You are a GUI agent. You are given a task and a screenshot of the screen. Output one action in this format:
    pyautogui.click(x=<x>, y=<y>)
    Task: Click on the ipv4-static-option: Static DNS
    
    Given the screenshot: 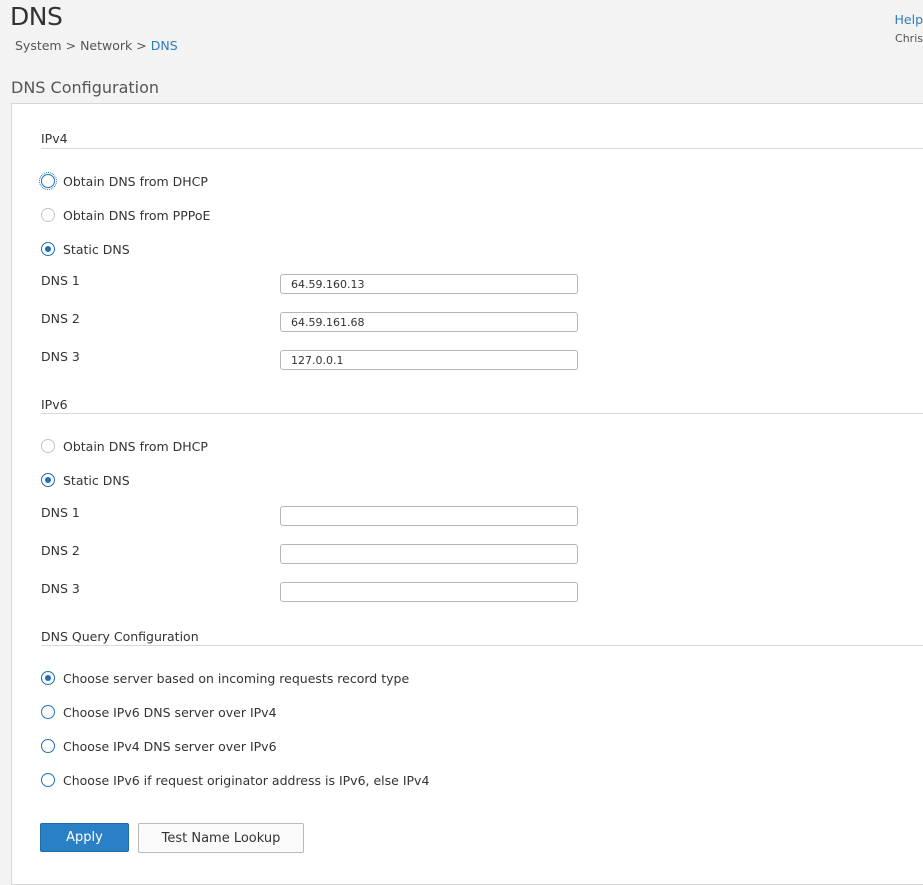 What is the action you would take?
    pyautogui.click(x=85, y=249)
    